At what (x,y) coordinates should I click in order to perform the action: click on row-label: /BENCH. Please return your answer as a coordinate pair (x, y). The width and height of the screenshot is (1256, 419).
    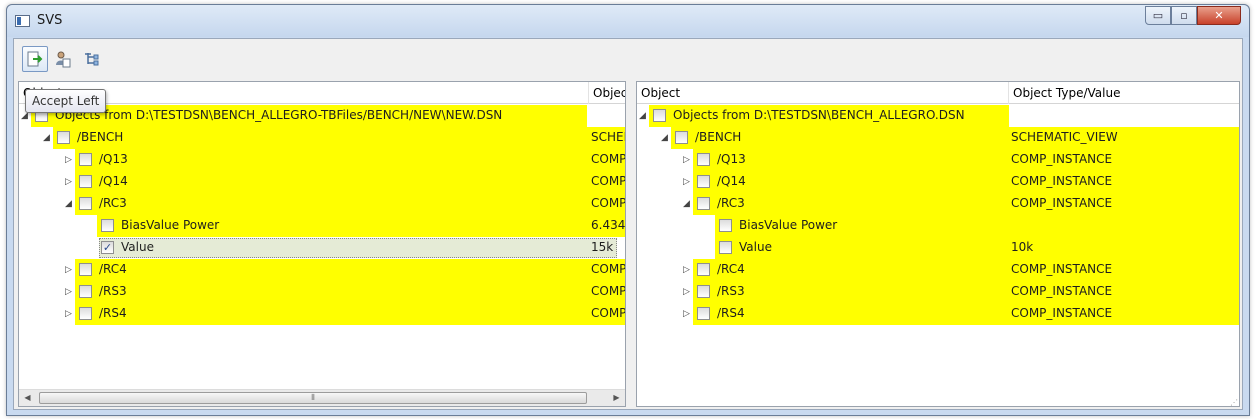
    Looking at the image, I should click on (718, 137).